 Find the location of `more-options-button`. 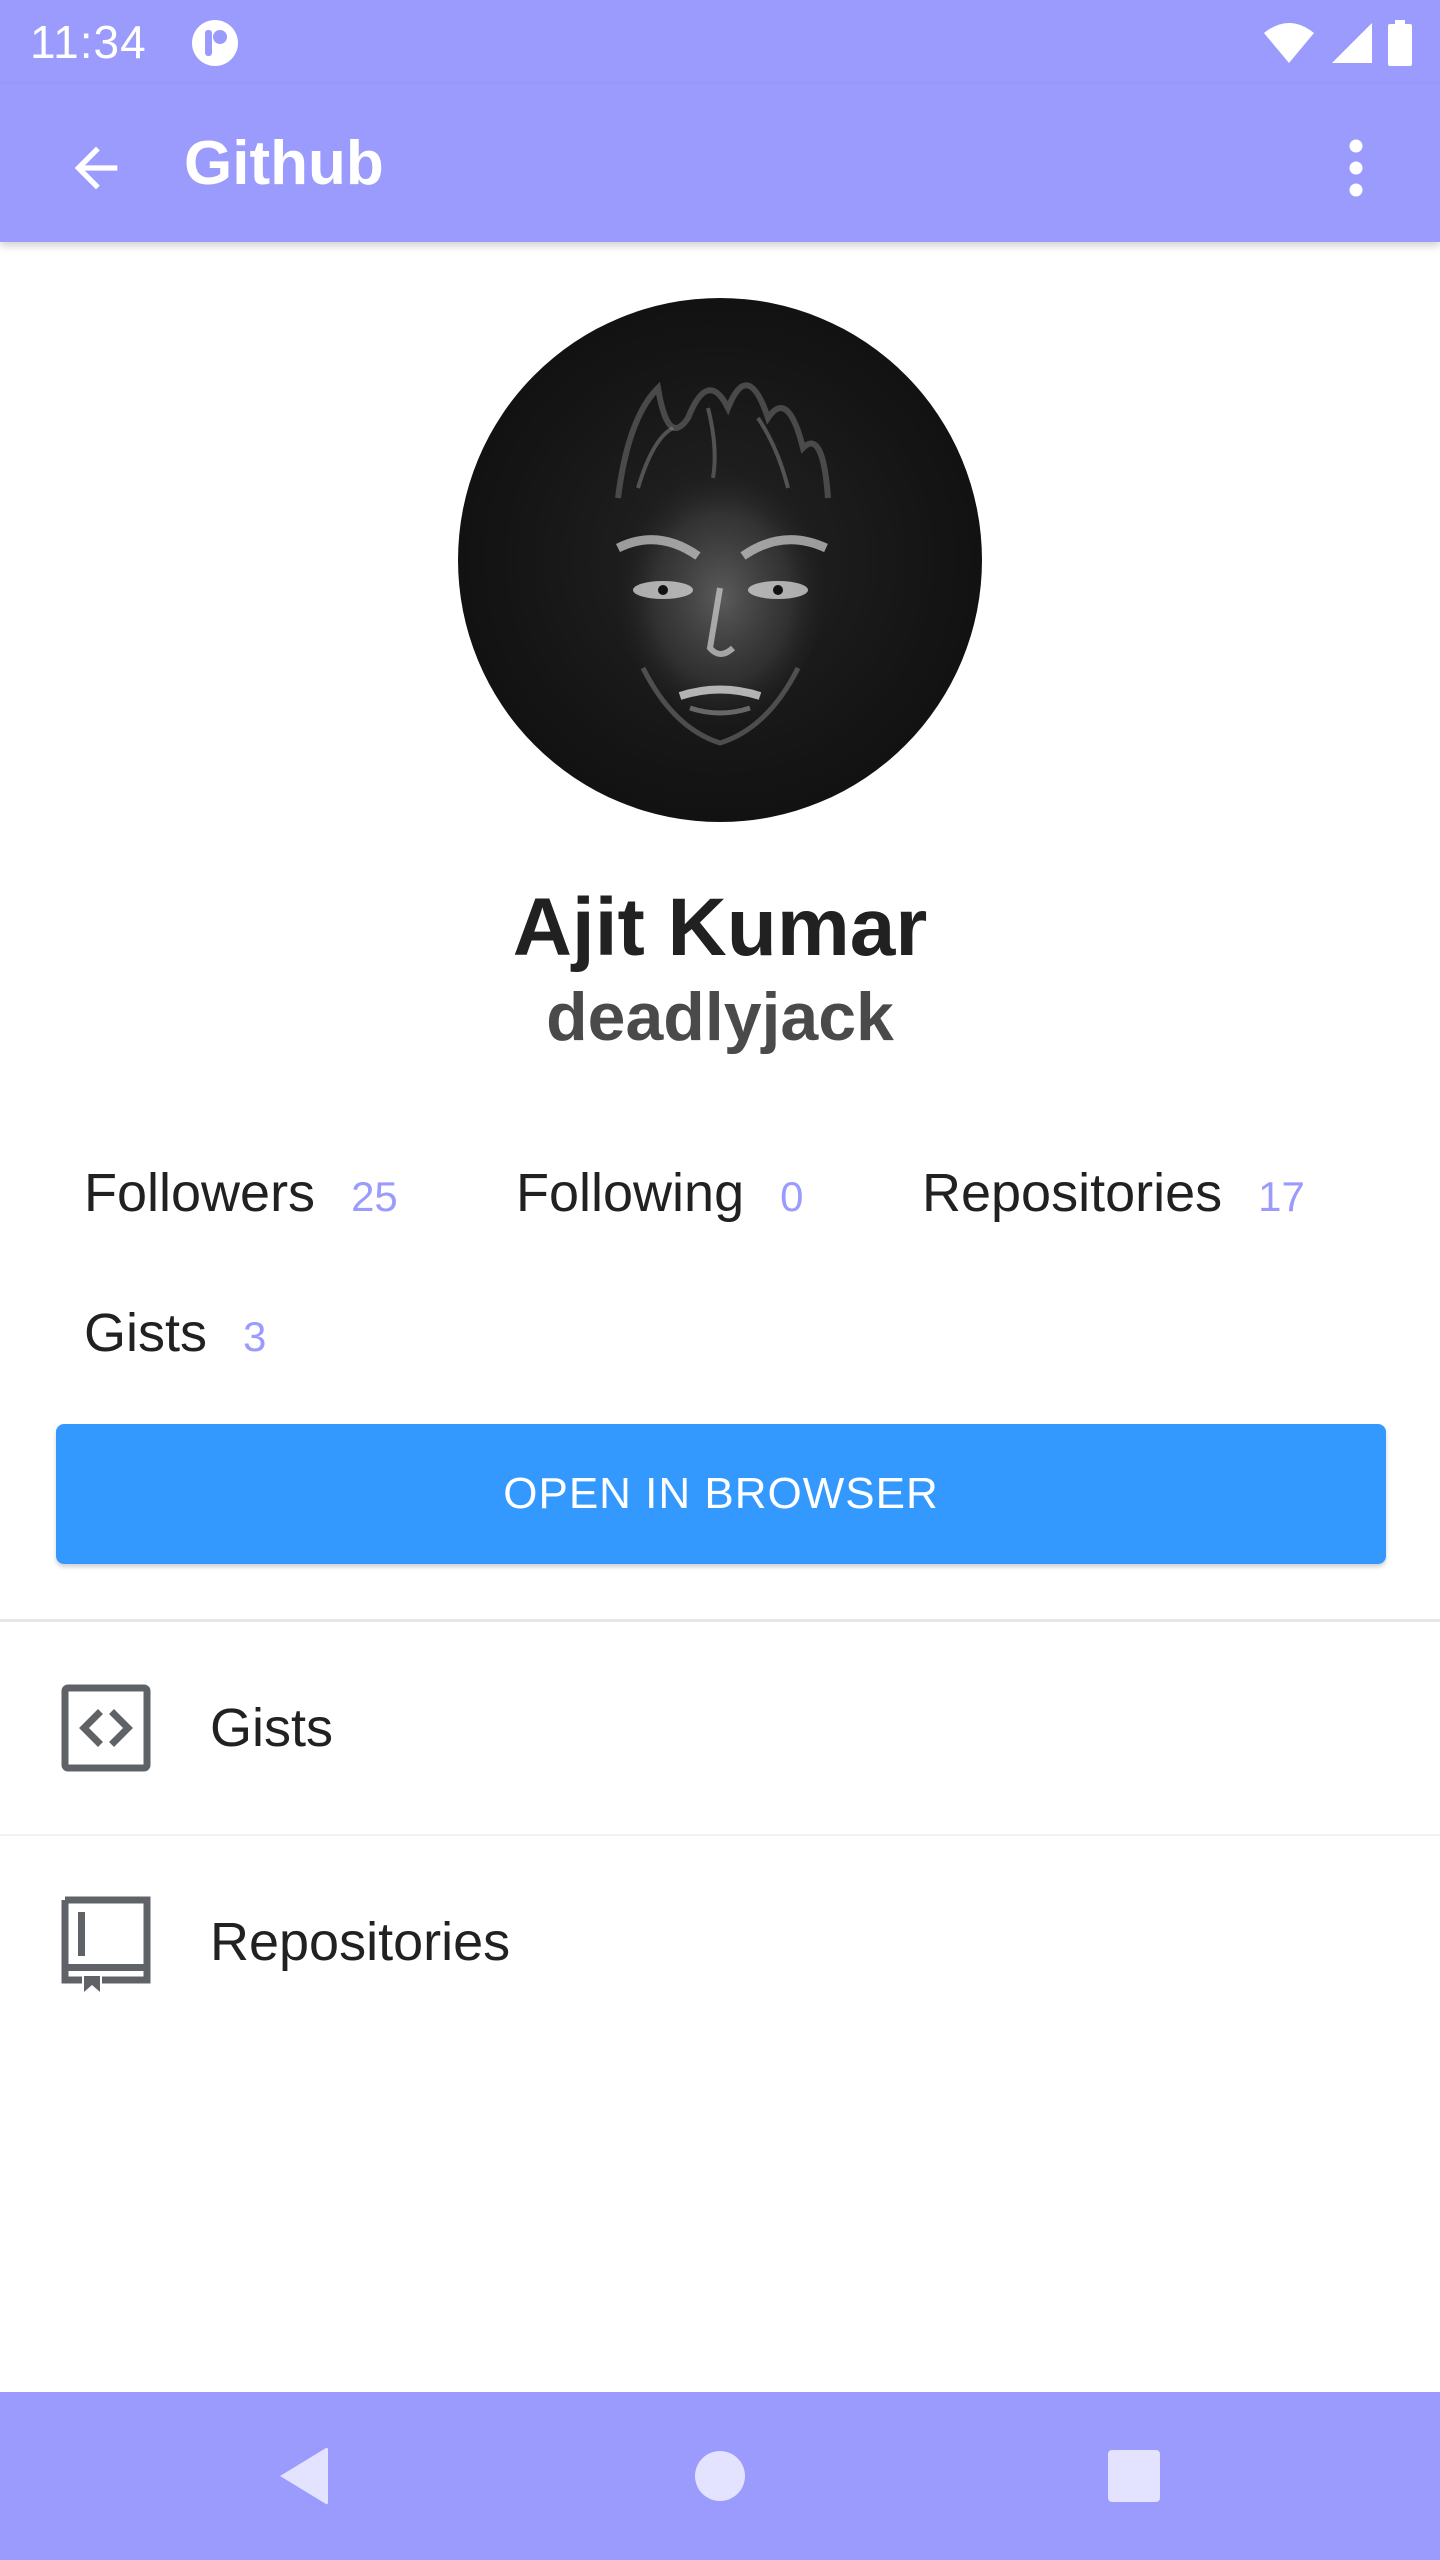

more-options-button is located at coordinates (1356, 168).